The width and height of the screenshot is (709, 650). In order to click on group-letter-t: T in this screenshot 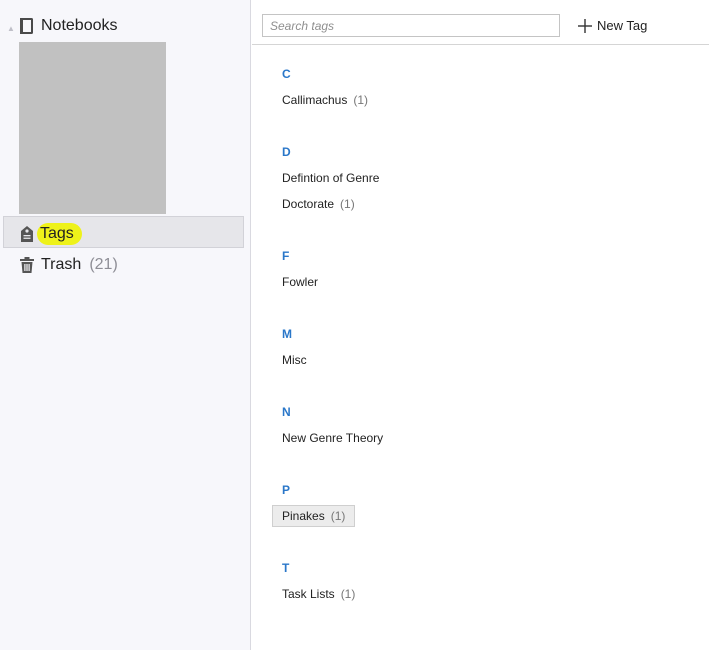, I will do `click(286, 568)`.